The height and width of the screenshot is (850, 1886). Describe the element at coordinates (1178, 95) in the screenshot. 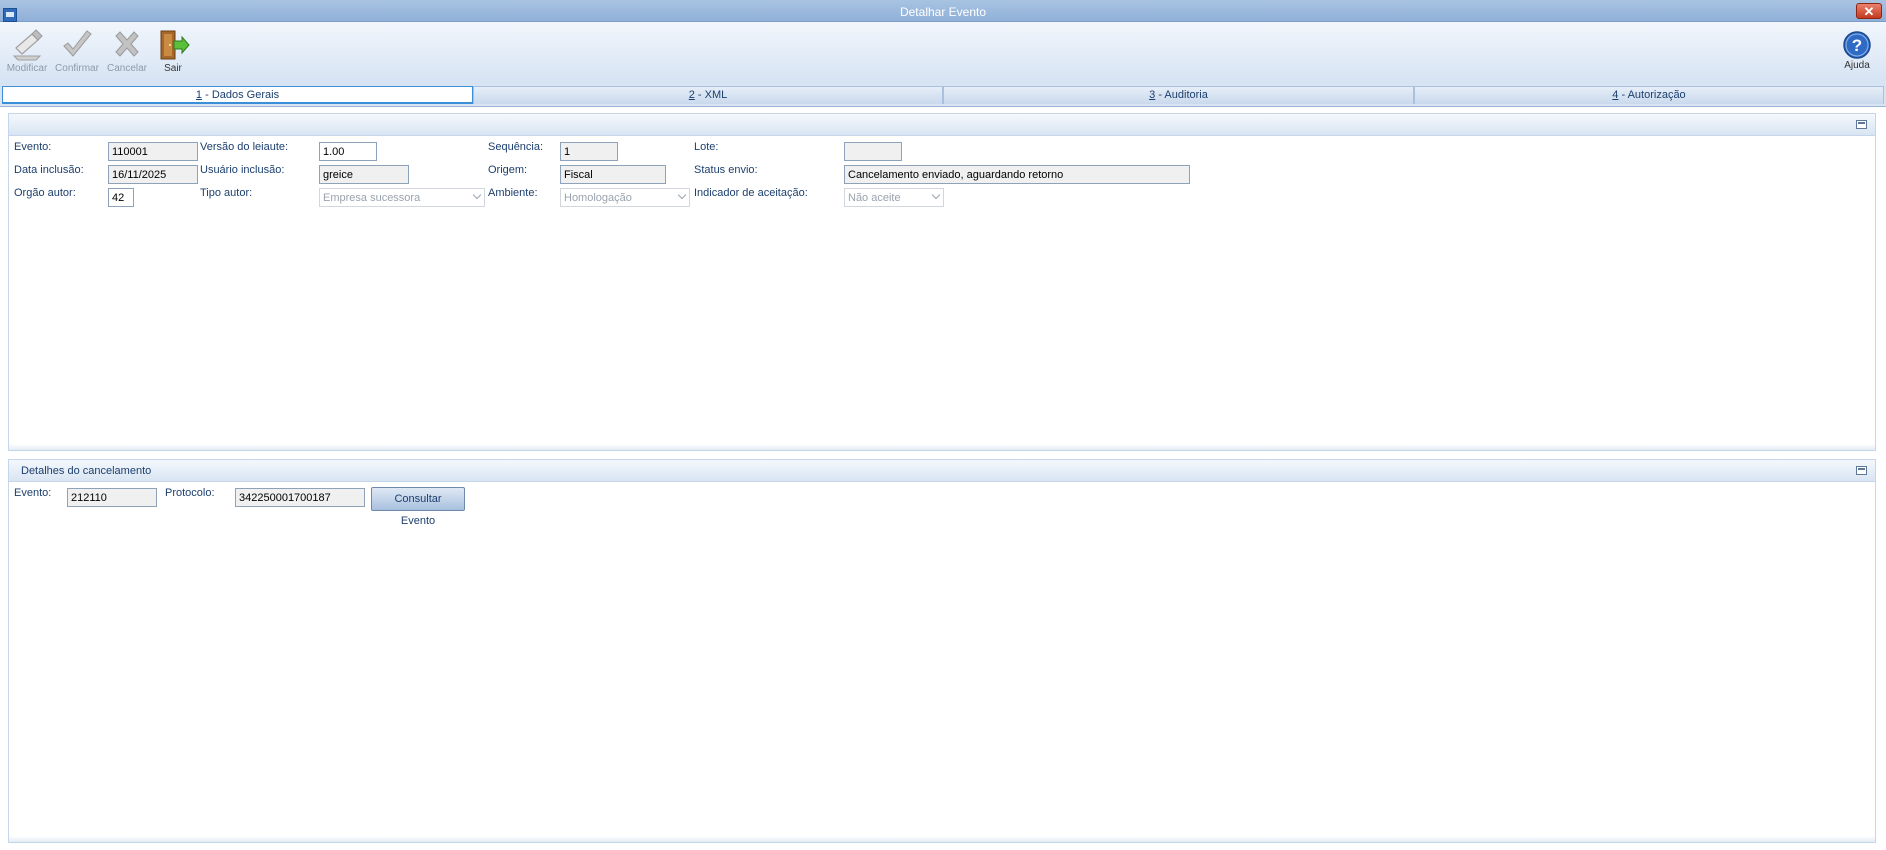

I see `tab-auditoria: 3 - Auditoria` at that location.